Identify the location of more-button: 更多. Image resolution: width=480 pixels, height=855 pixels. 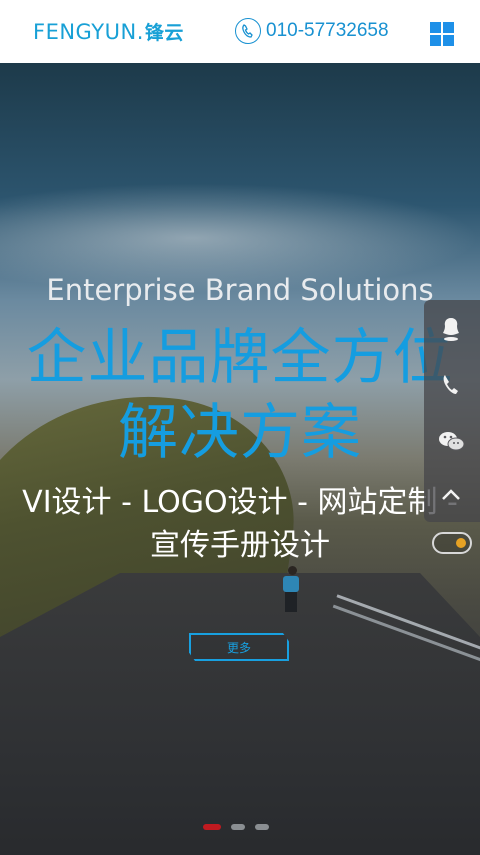
(239, 647).